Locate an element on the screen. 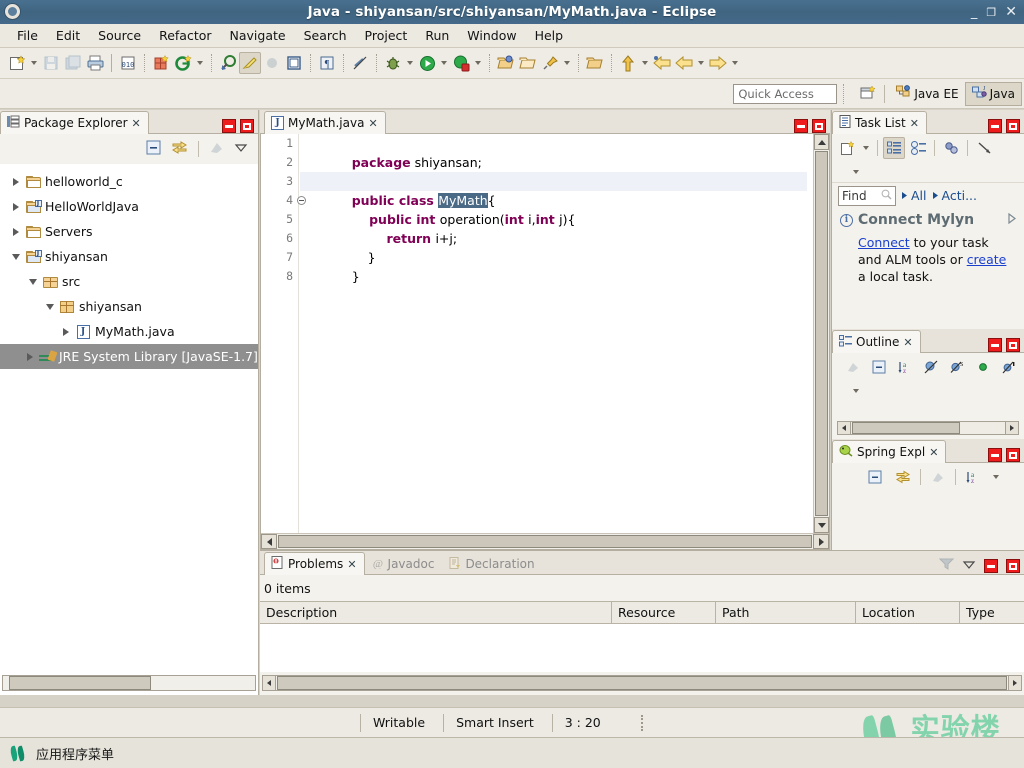 The image size is (1024, 768). problems-hscrollbar is located at coordinates (642, 683).